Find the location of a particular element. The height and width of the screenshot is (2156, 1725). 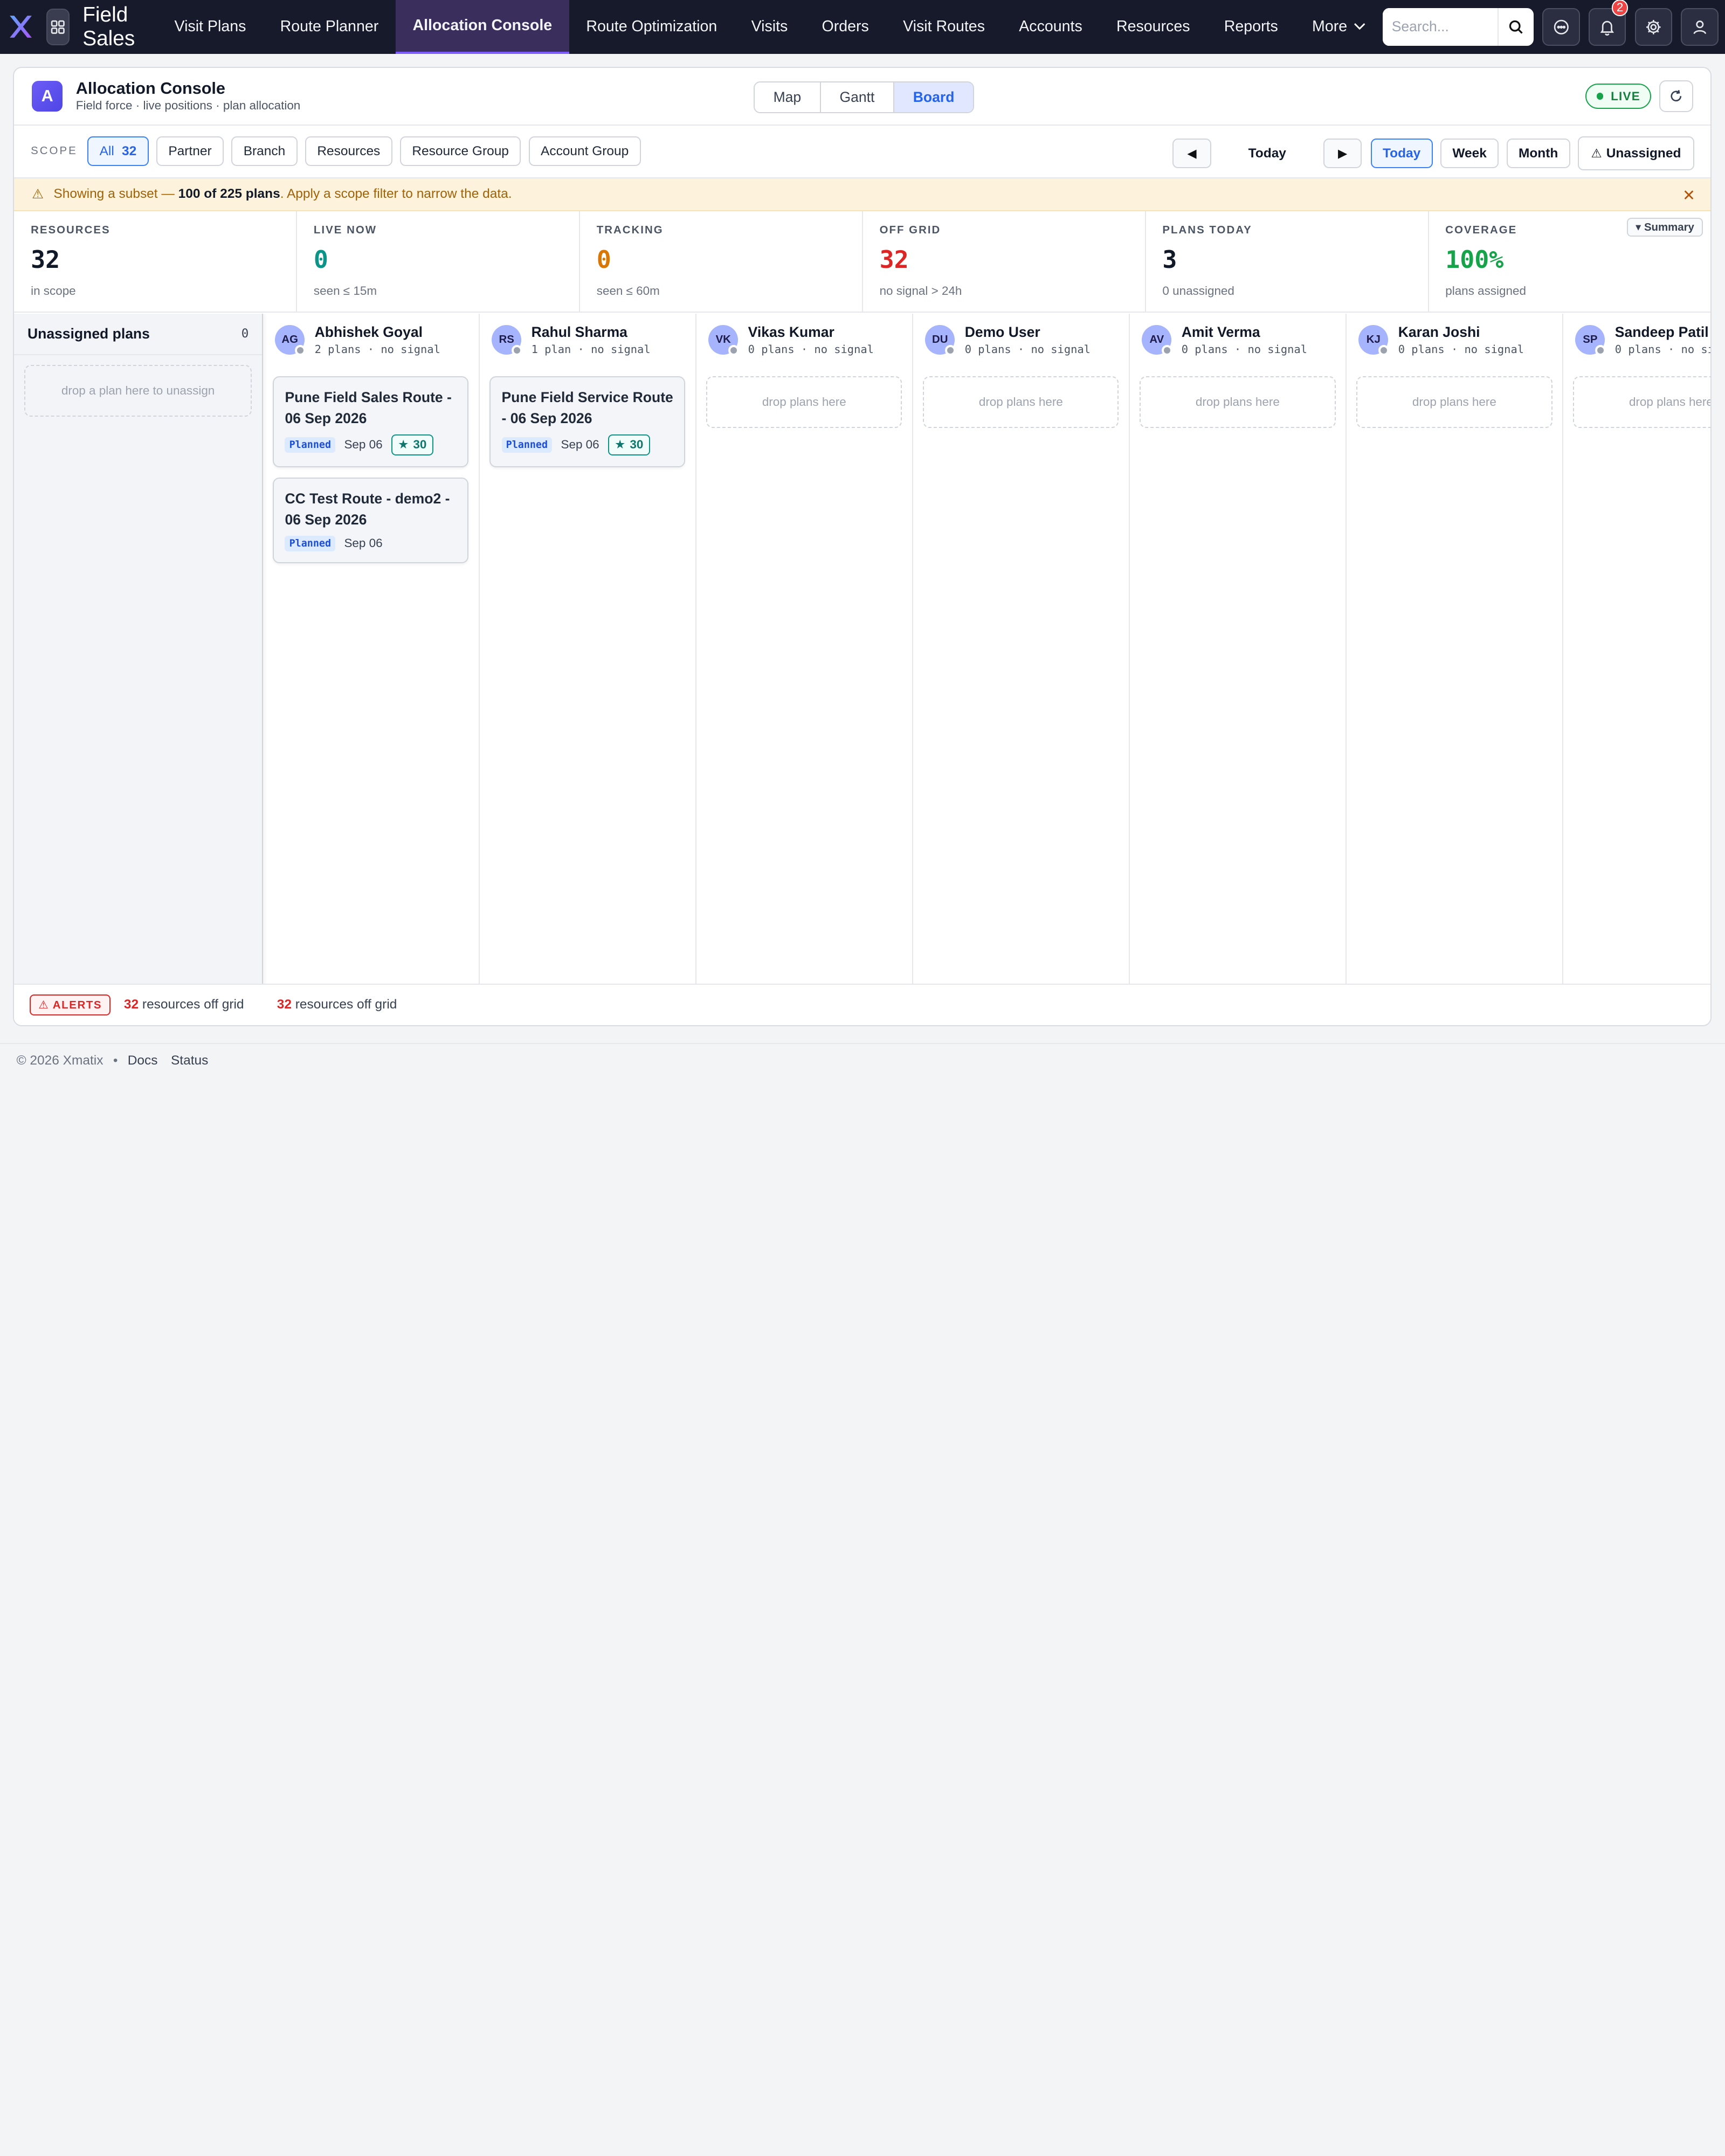

nav-item-route-optimization: Route Optimization is located at coordinates (651, 27).